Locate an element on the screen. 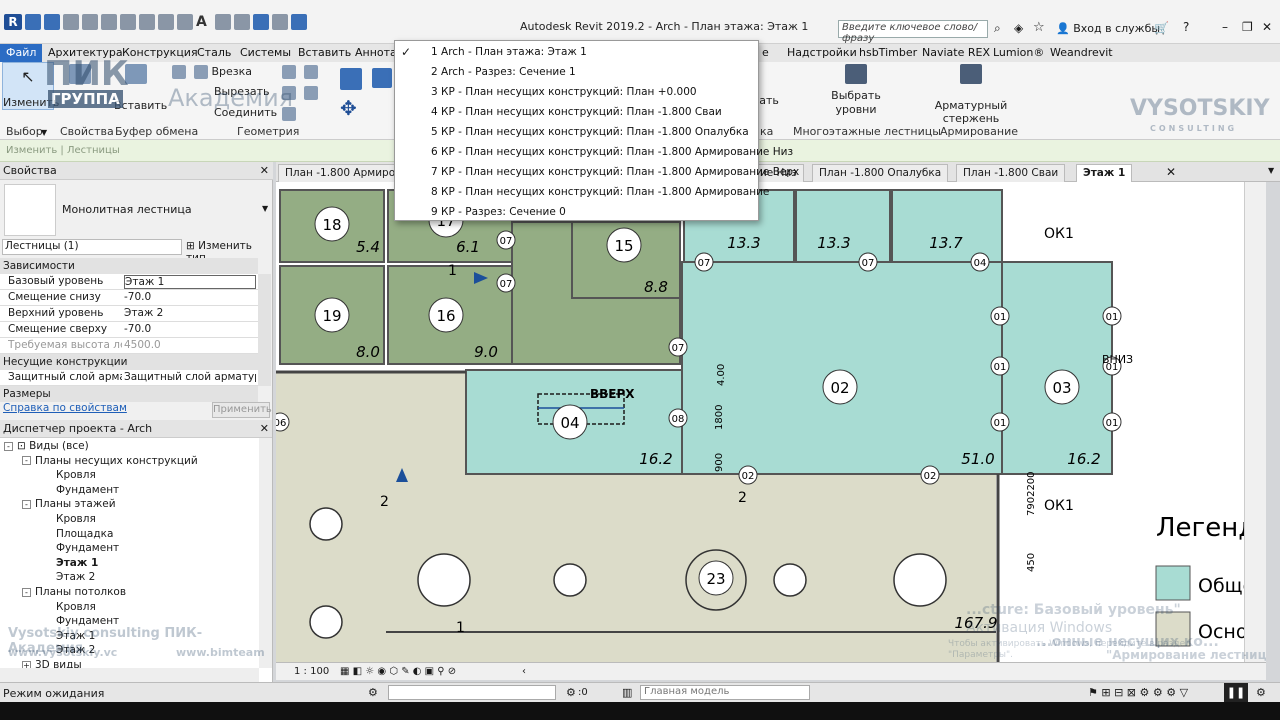 The height and width of the screenshot is (720, 1280). undo-icon is located at coordinates (90, 22).